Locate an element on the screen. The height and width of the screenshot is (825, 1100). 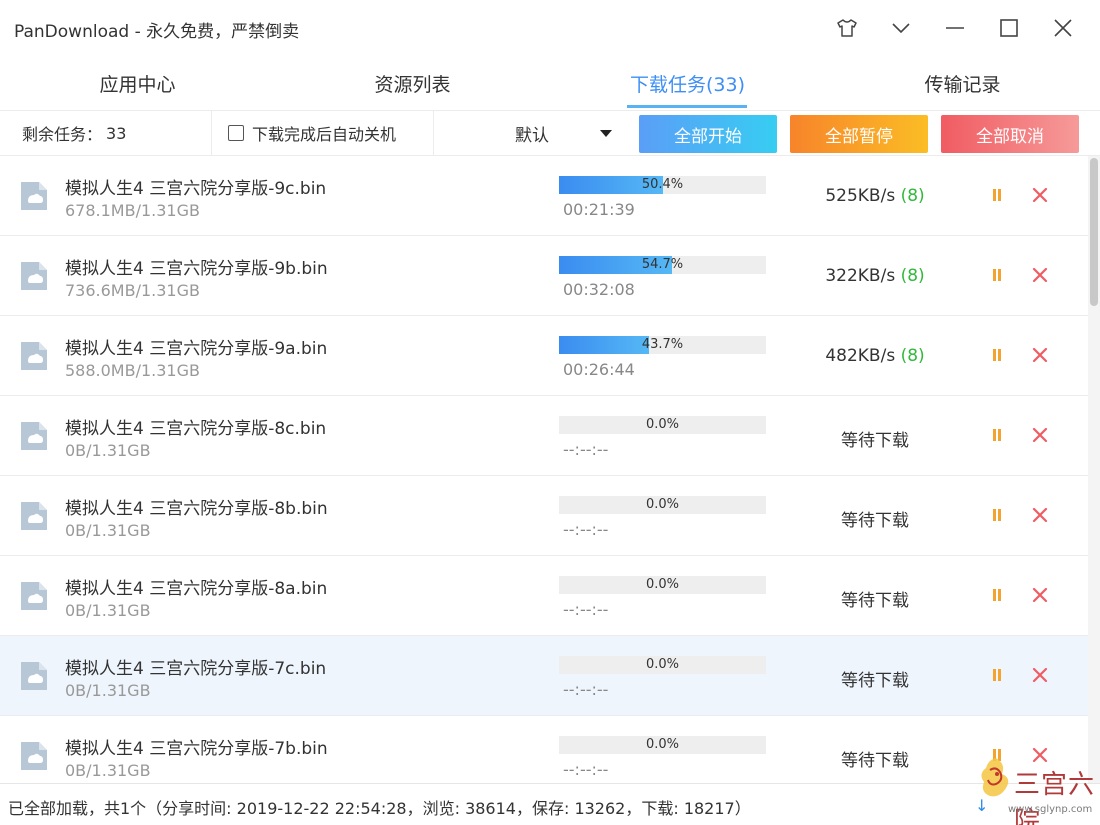
minimize-icon is located at coordinates (955, 28).